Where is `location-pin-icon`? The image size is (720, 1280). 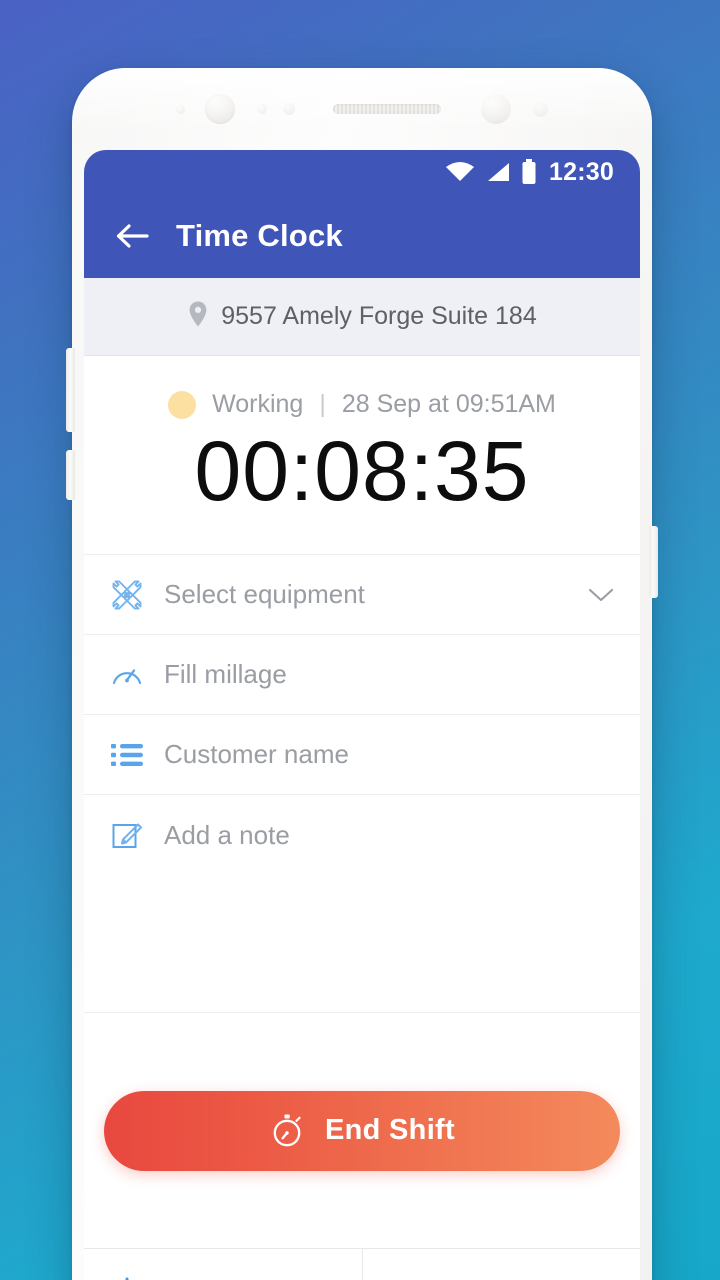
location-pin-icon is located at coordinates (198, 316).